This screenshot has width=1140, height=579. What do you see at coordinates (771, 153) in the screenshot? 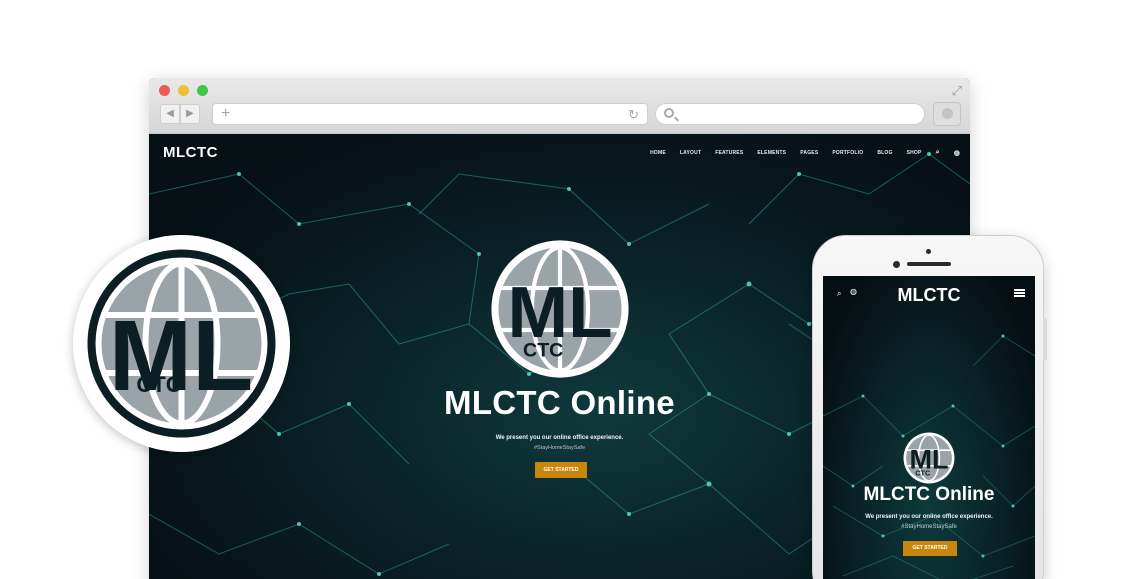
I see `nav-item-elements: ELEMENTS` at bounding box center [771, 153].